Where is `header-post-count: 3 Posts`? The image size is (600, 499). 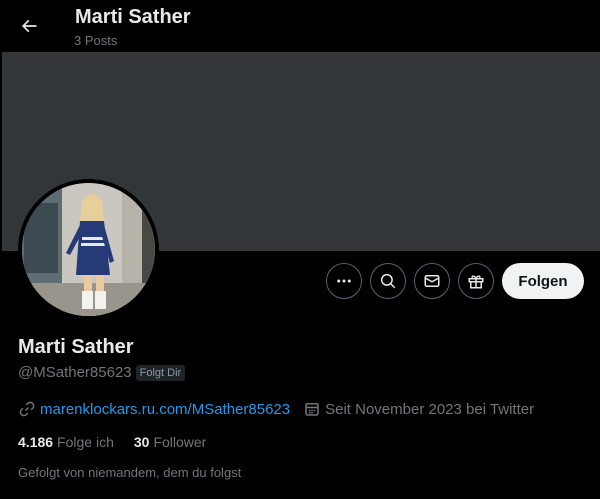
header-post-count: 3 Posts is located at coordinates (96, 40).